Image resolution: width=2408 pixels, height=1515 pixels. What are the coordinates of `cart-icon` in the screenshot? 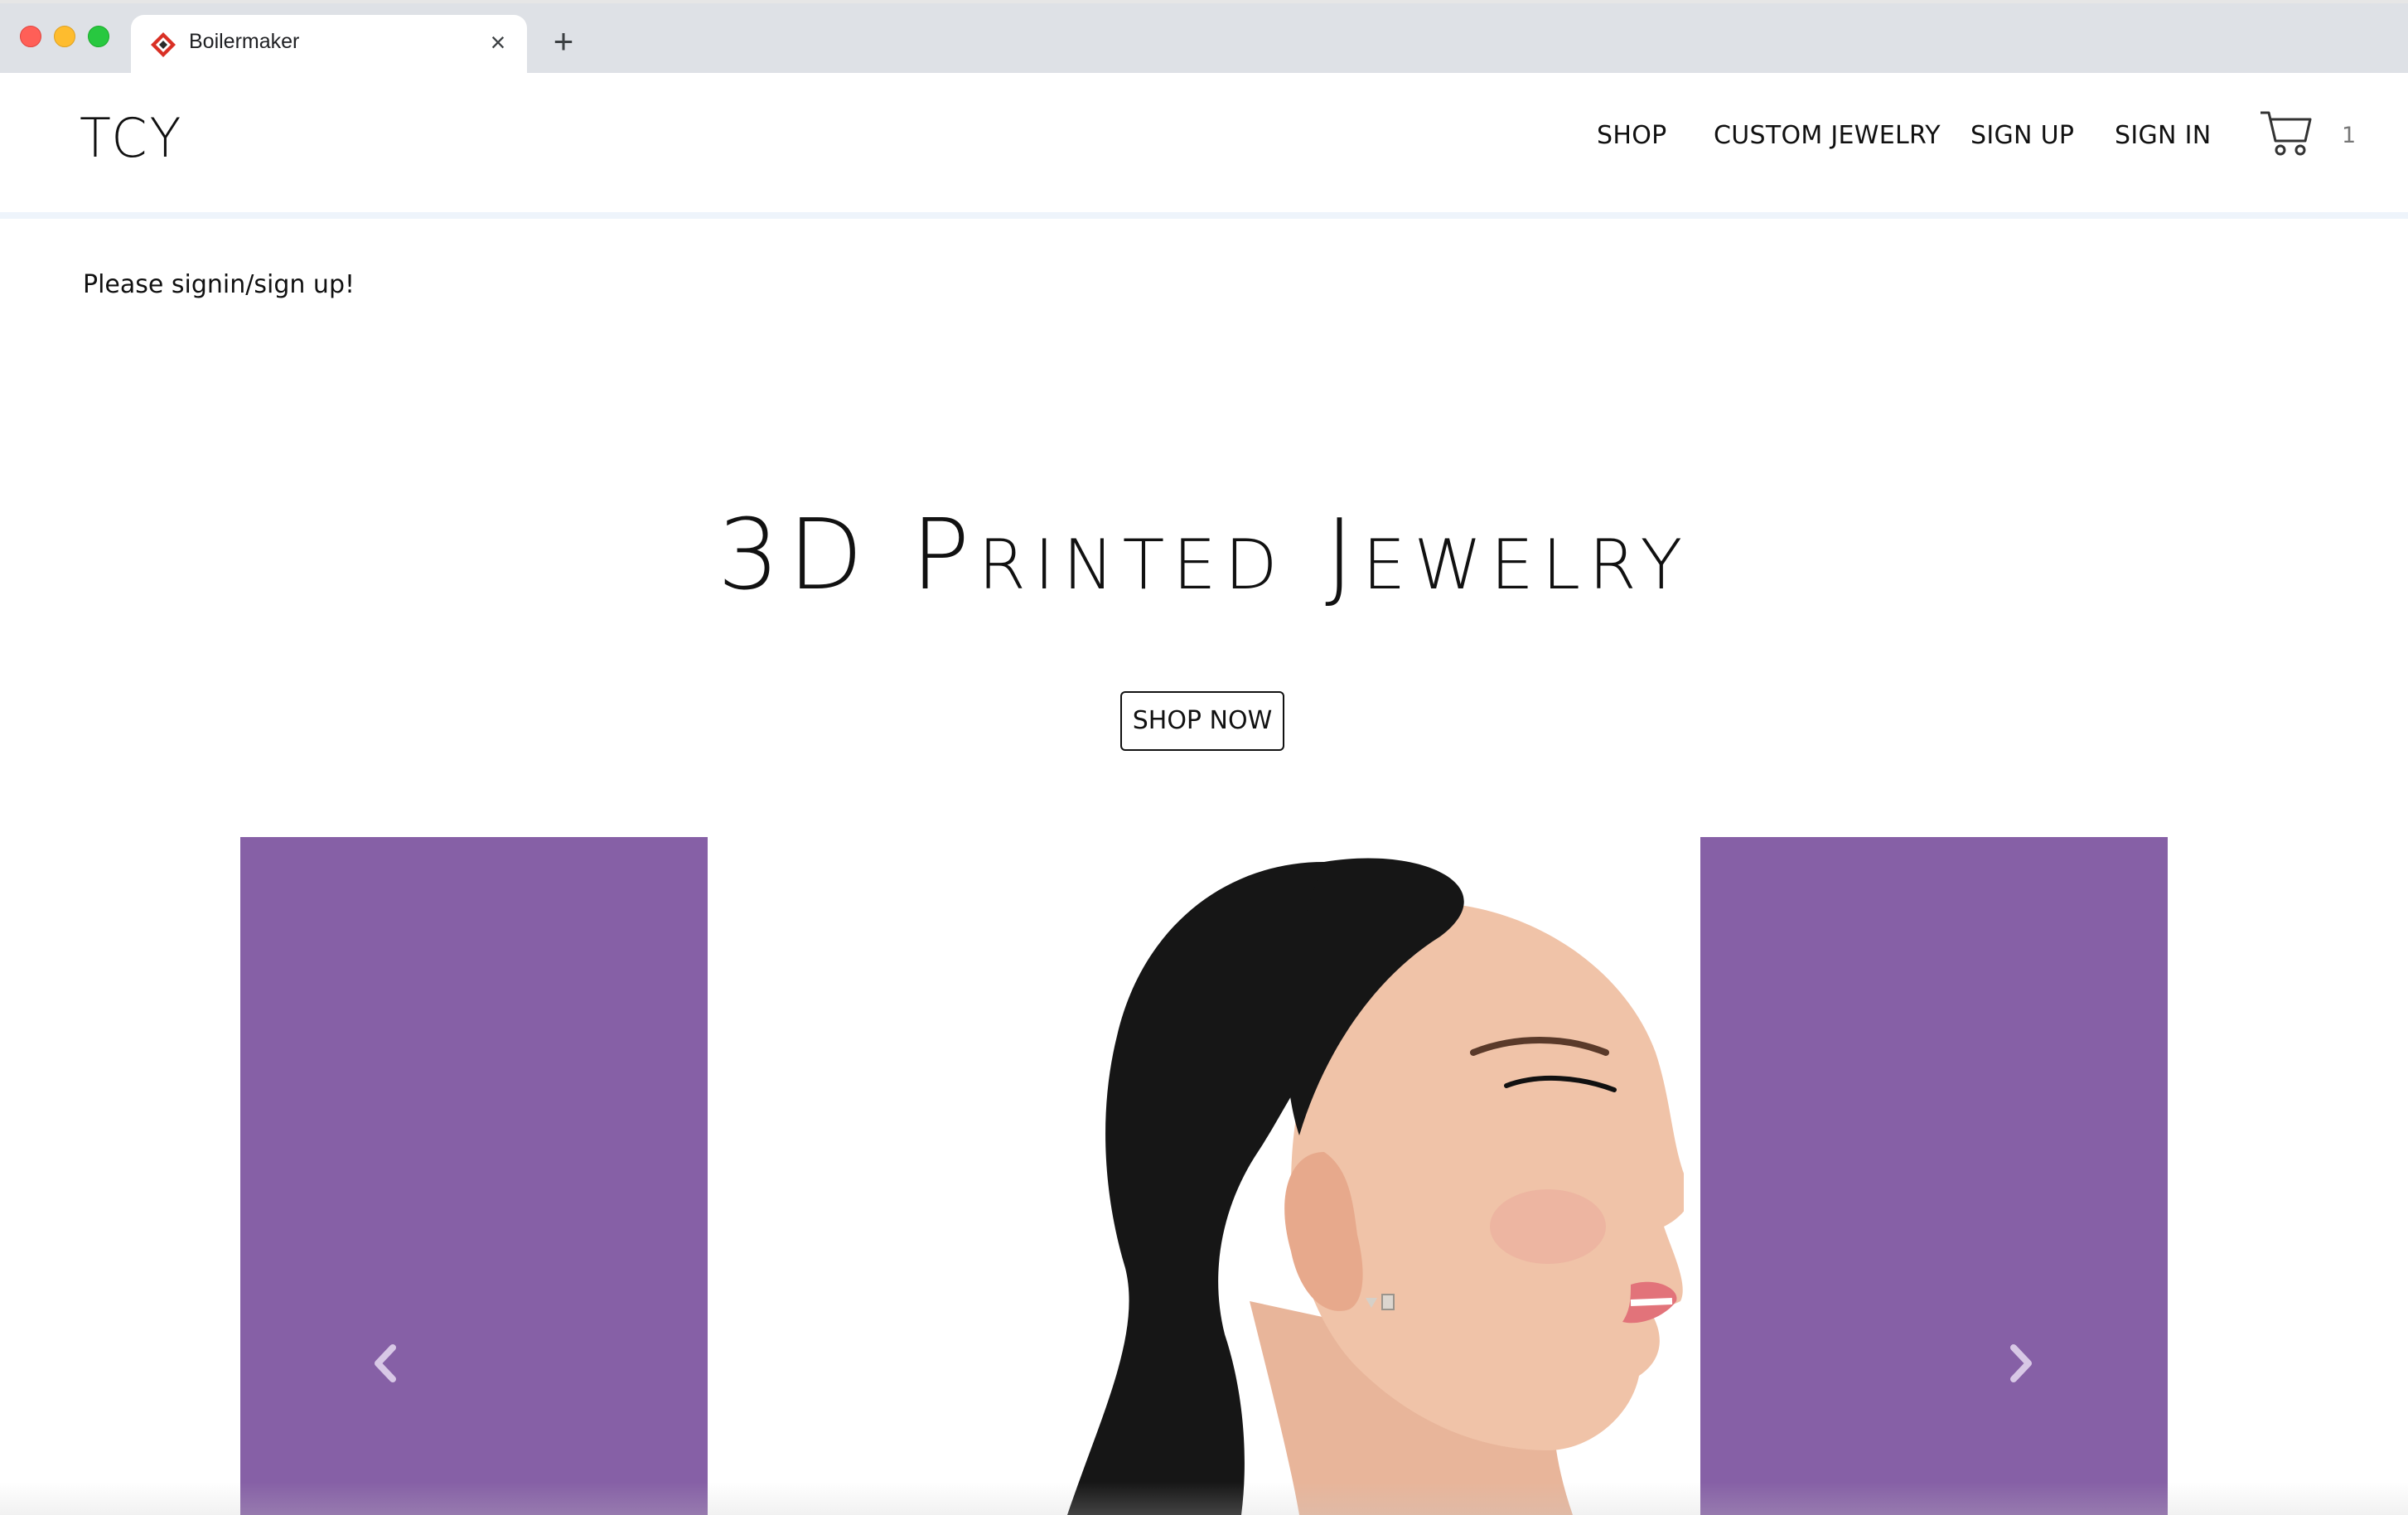 It's located at (2286, 132).